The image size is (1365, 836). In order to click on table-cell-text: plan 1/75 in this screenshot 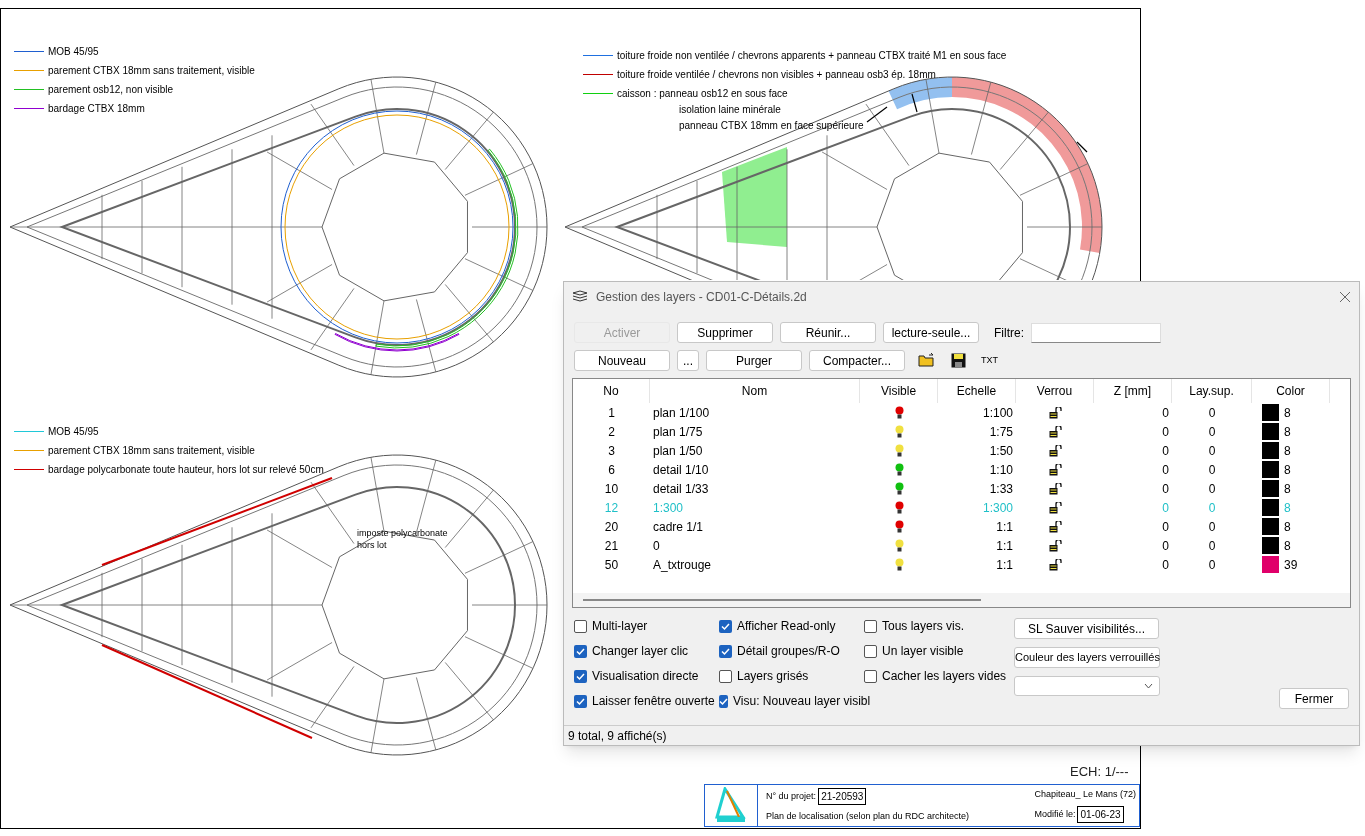, I will do `click(678, 432)`.